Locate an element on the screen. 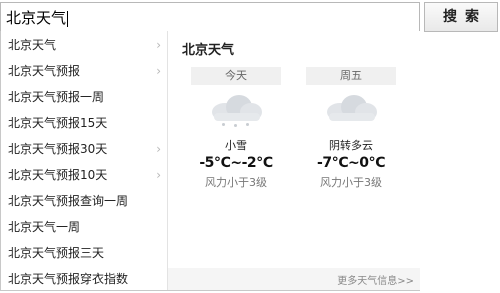 This screenshot has height=293, width=500. more-weather-link: 更多天气信息>> is located at coordinates (375, 279).